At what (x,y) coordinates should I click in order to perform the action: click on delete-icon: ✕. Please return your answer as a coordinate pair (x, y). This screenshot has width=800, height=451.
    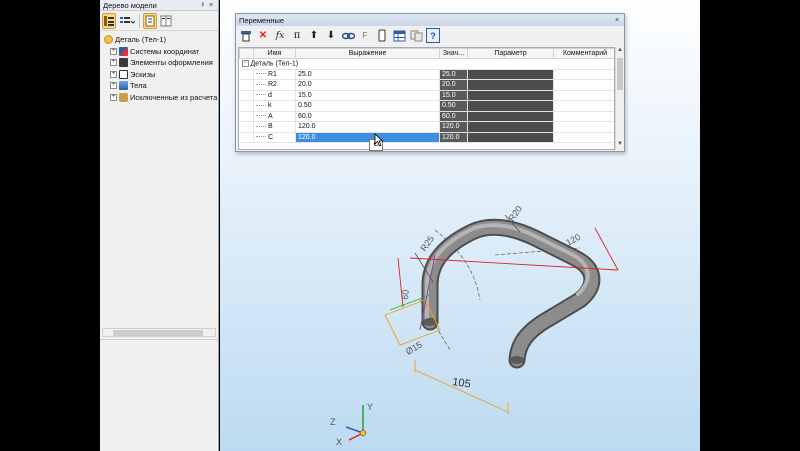
    Looking at the image, I should click on (263, 35).